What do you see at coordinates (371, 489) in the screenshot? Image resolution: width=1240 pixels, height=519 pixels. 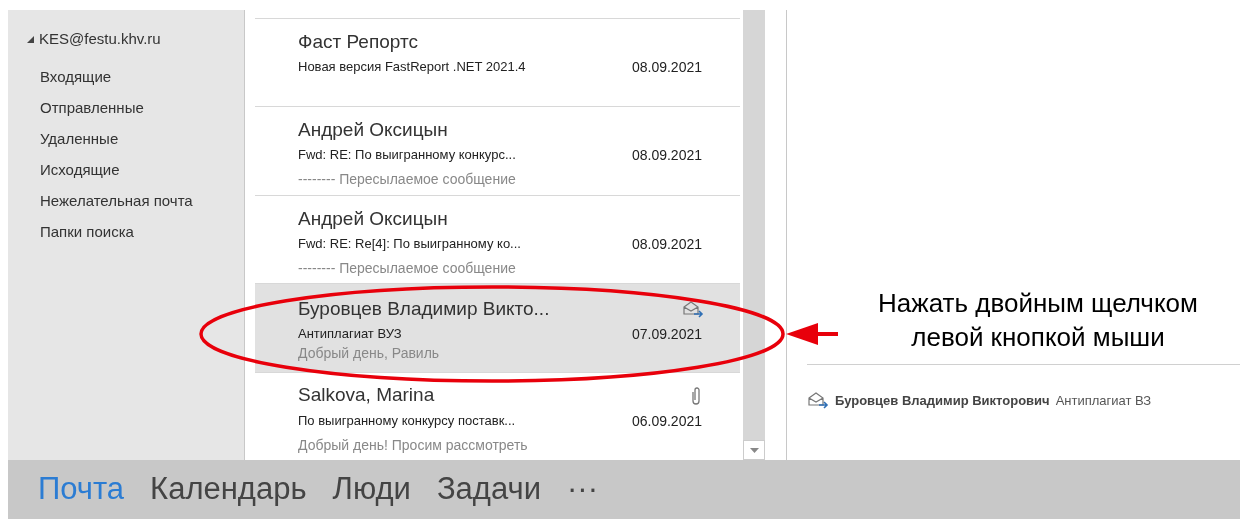 I see `nav-tab: Люди` at bounding box center [371, 489].